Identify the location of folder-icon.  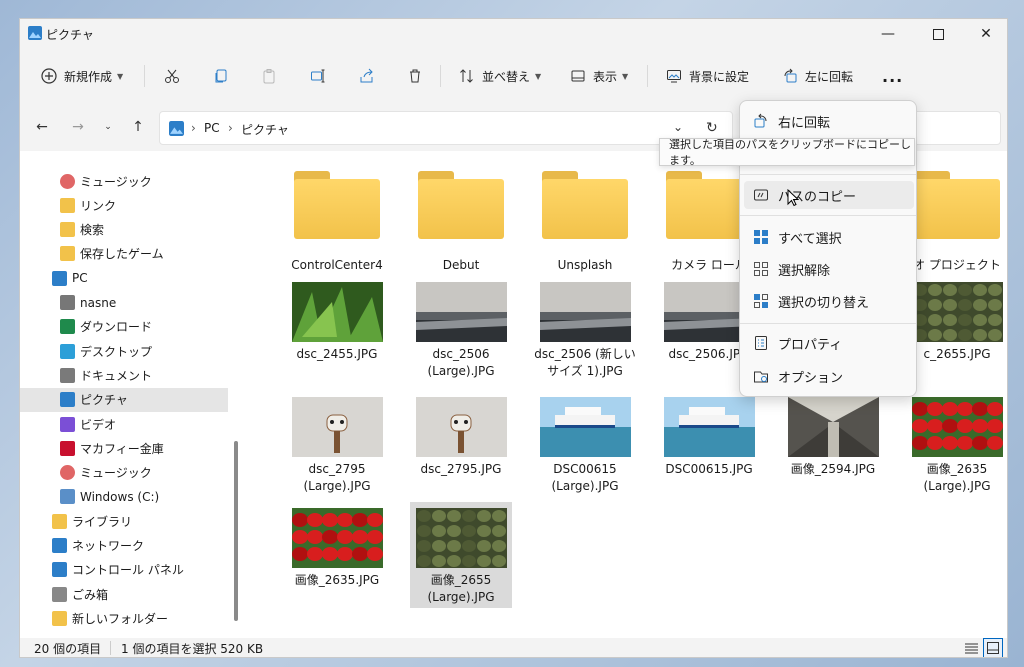
(67, 254).